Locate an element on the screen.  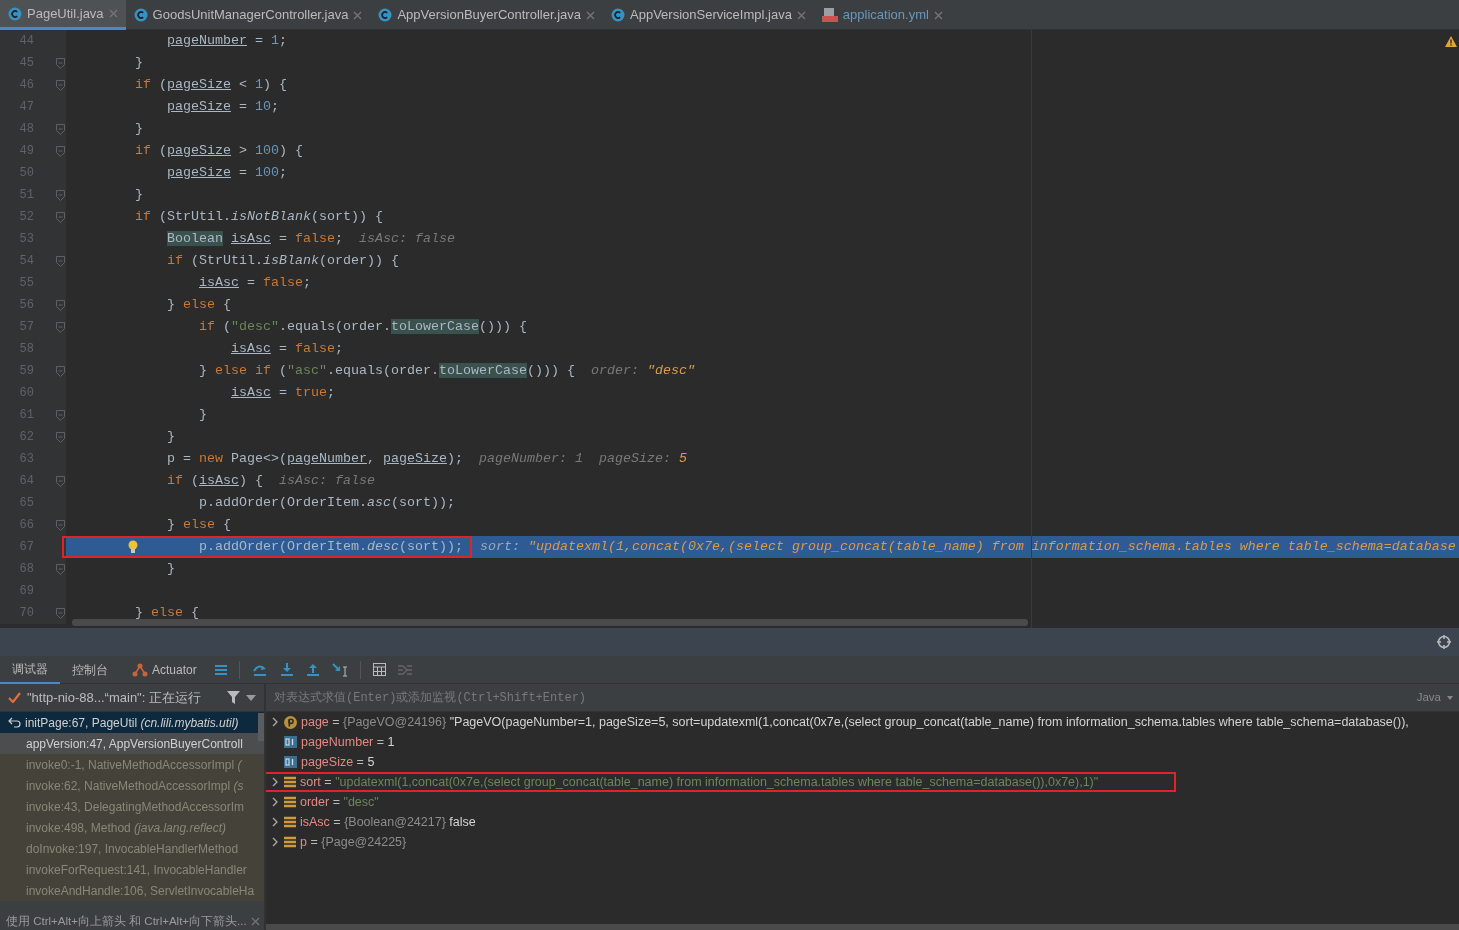
code-line: p.addOrder(OrderItem.asc(sort)); is located at coordinates (326, 503).